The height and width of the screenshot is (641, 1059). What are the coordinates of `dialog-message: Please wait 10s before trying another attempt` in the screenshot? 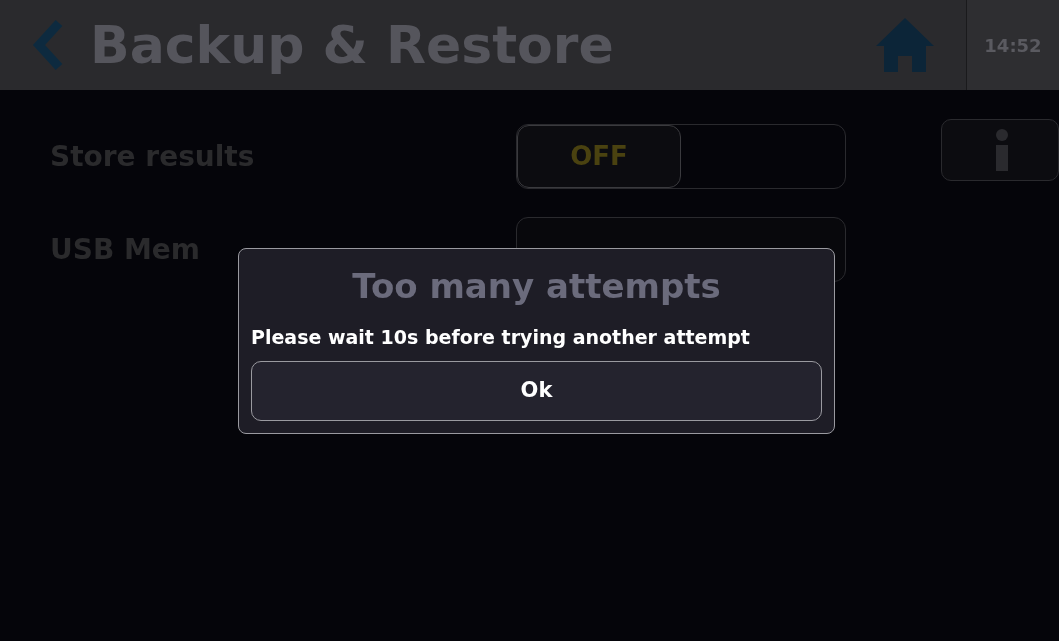 It's located at (501, 337).